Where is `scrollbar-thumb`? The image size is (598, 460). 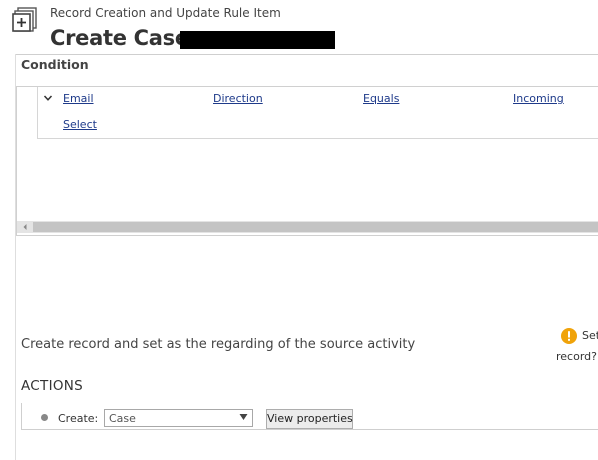 scrollbar-thumb is located at coordinates (315, 227).